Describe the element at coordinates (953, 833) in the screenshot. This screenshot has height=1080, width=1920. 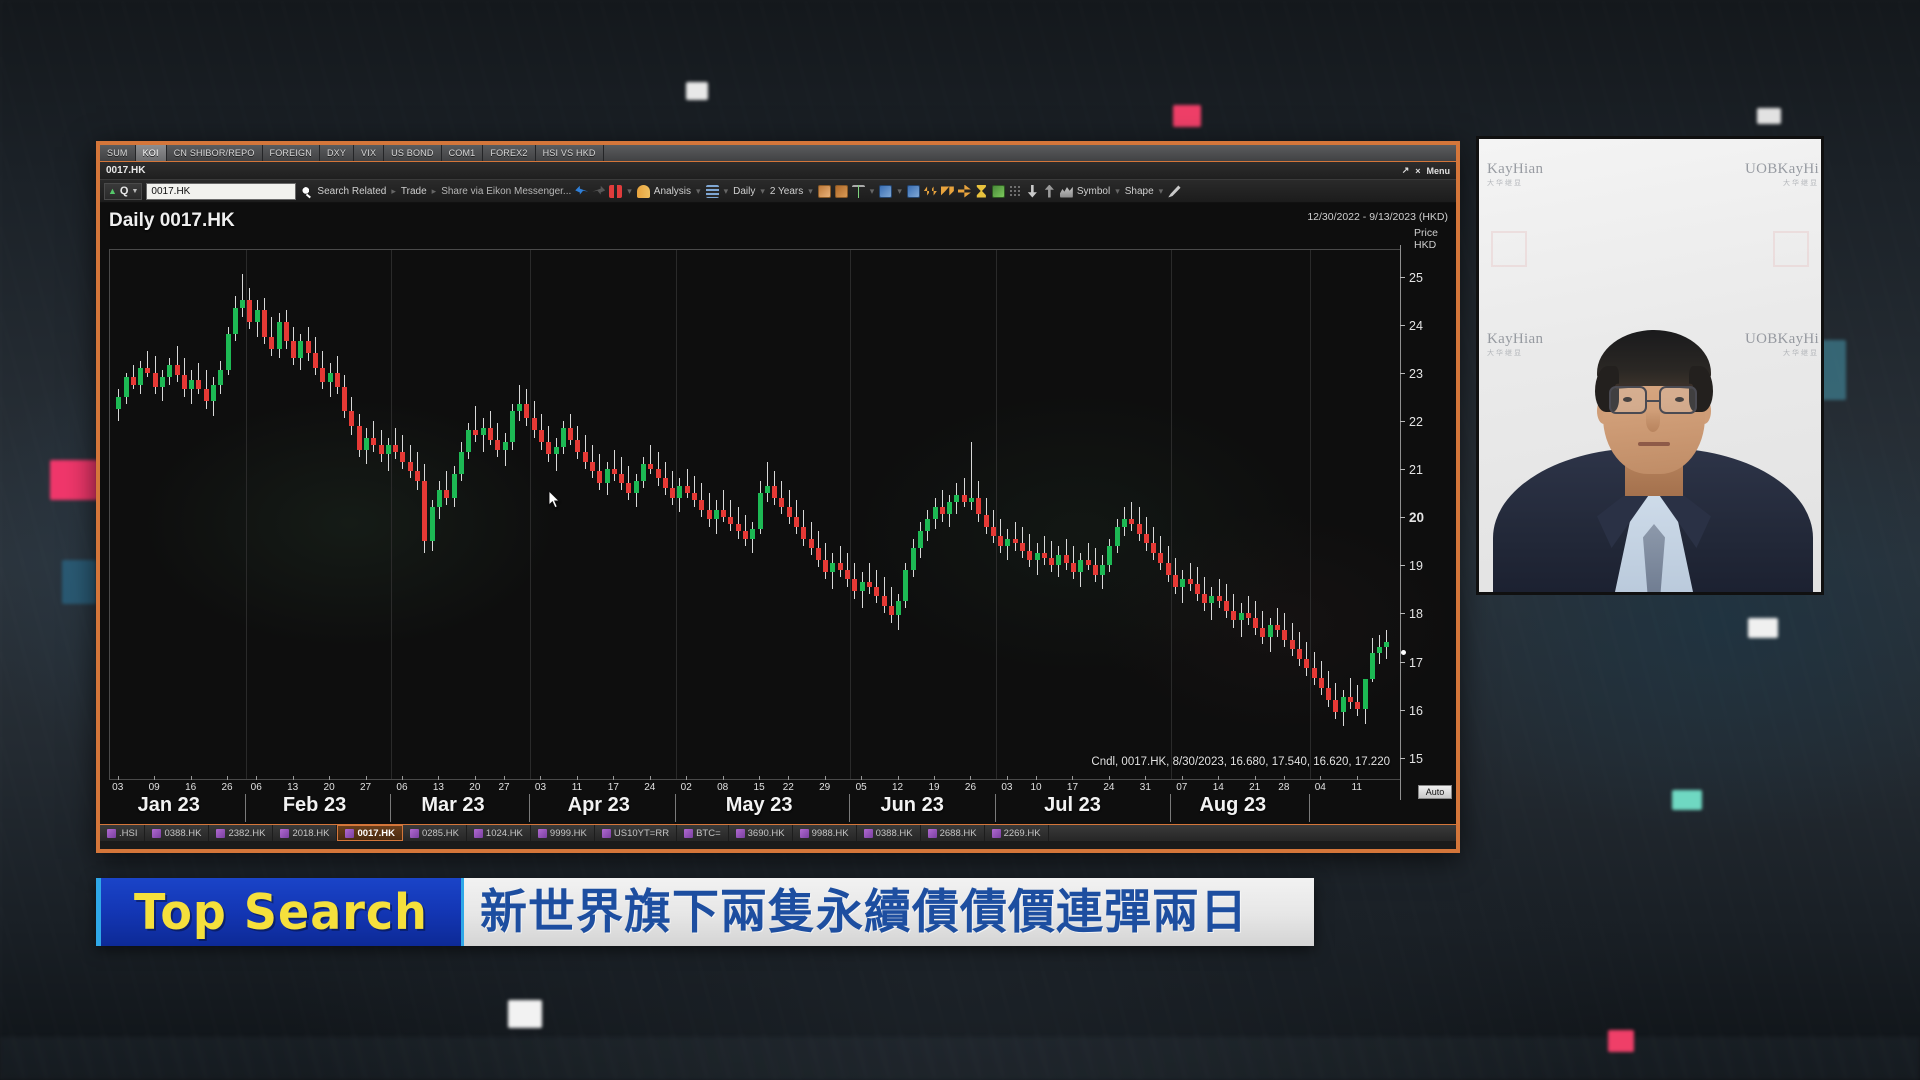
I see `ticker-item: 2688.HK` at that location.